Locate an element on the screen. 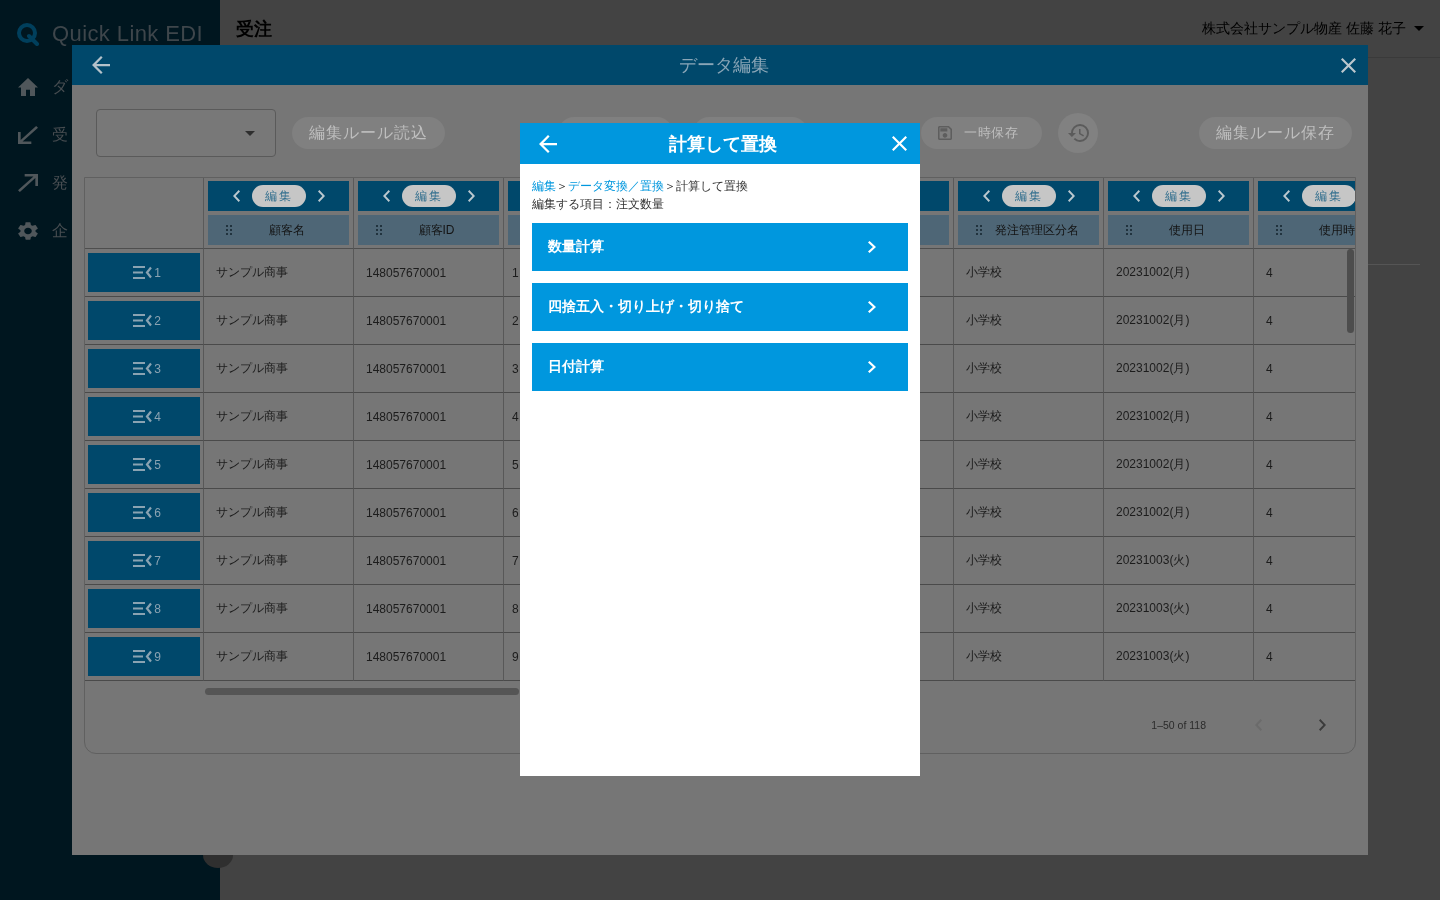 Image resolution: width=1440 pixels, height=900 pixels. row-menu-button: 4 is located at coordinates (144, 416).